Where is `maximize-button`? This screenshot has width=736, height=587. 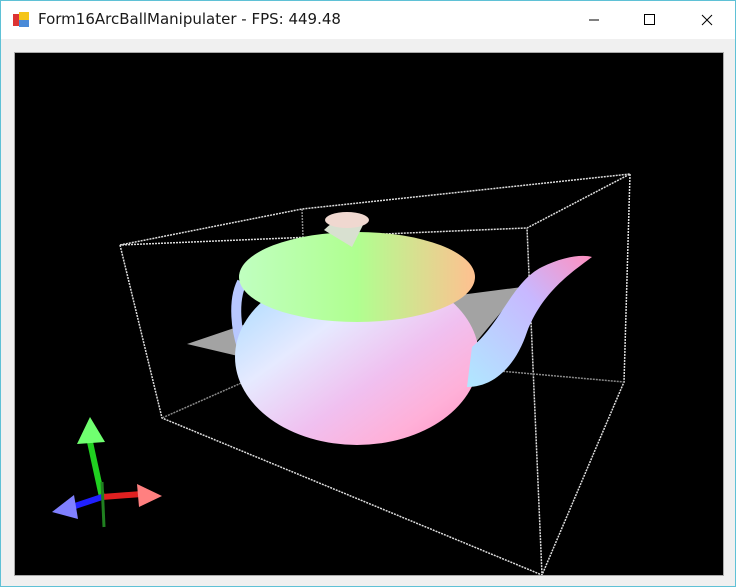 maximize-button is located at coordinates (650, 20).